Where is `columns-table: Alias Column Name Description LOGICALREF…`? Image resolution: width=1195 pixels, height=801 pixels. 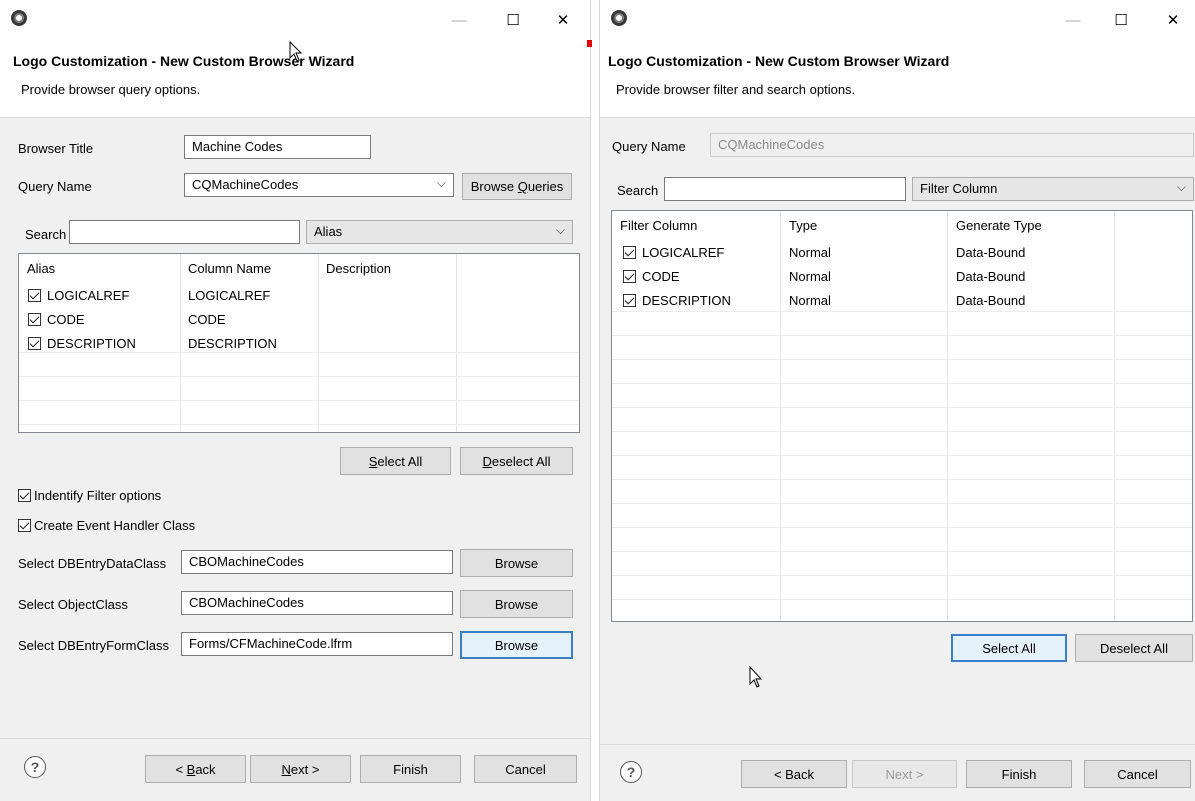 columns-table: Alias Column Name Description LOGICALREF… is located at coordinates (299, 343).